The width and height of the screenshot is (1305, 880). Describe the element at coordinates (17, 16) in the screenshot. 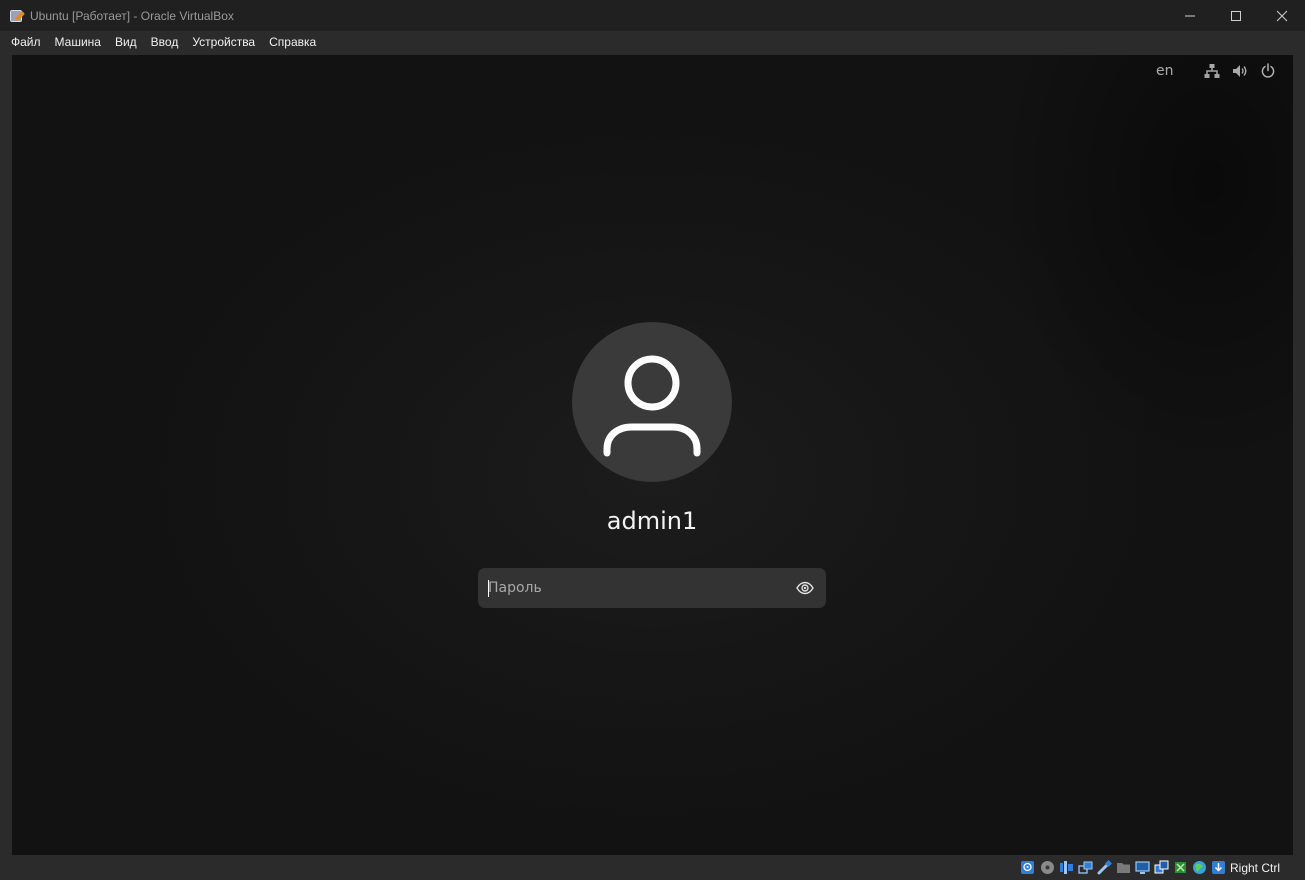

I see `virtualbox-icon` at that location.